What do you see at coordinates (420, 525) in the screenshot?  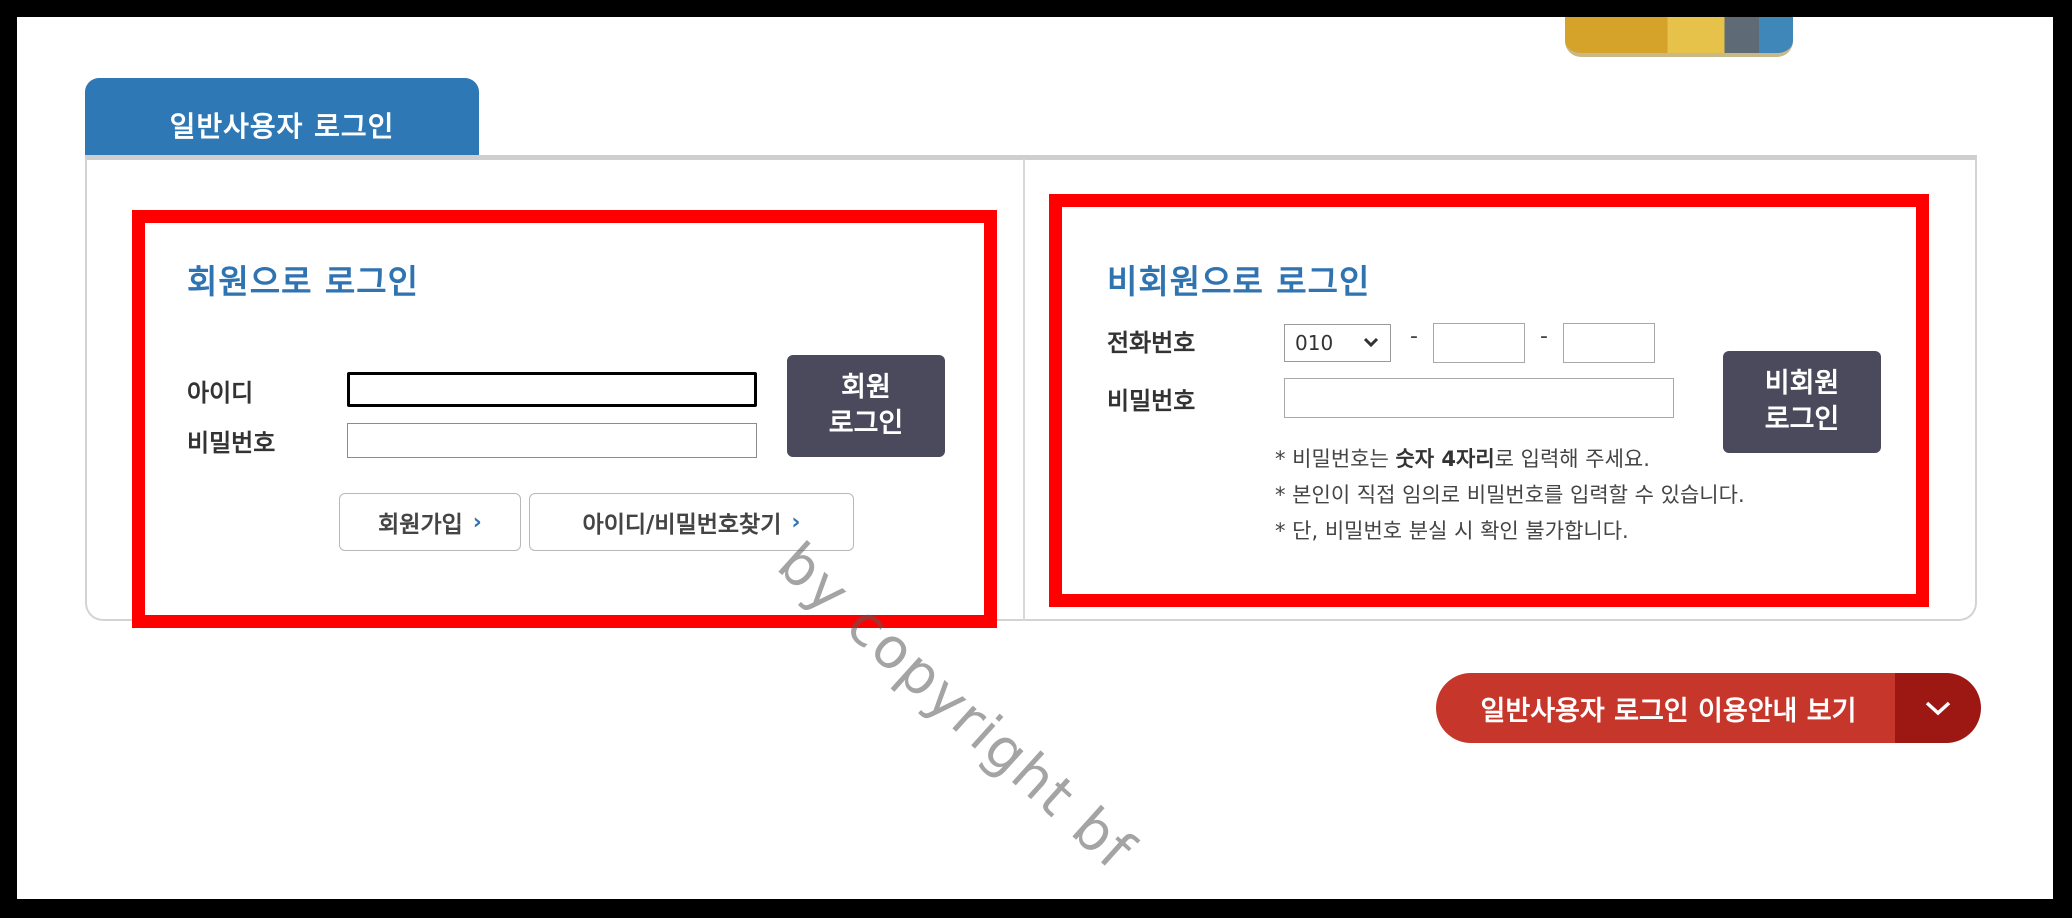 I see `signup-label: 회원가입` at bounding box center [420, 525].